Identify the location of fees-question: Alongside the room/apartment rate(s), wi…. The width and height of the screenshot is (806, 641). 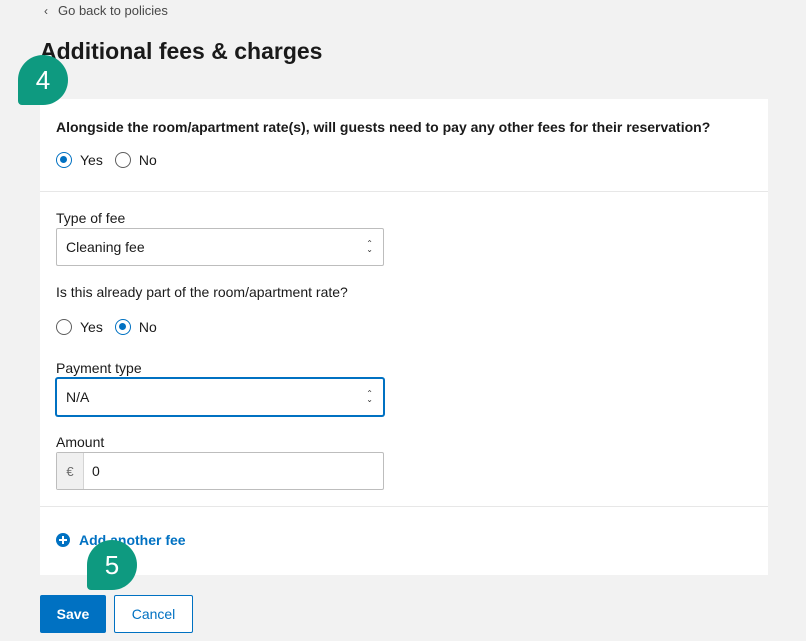
(383, 127).